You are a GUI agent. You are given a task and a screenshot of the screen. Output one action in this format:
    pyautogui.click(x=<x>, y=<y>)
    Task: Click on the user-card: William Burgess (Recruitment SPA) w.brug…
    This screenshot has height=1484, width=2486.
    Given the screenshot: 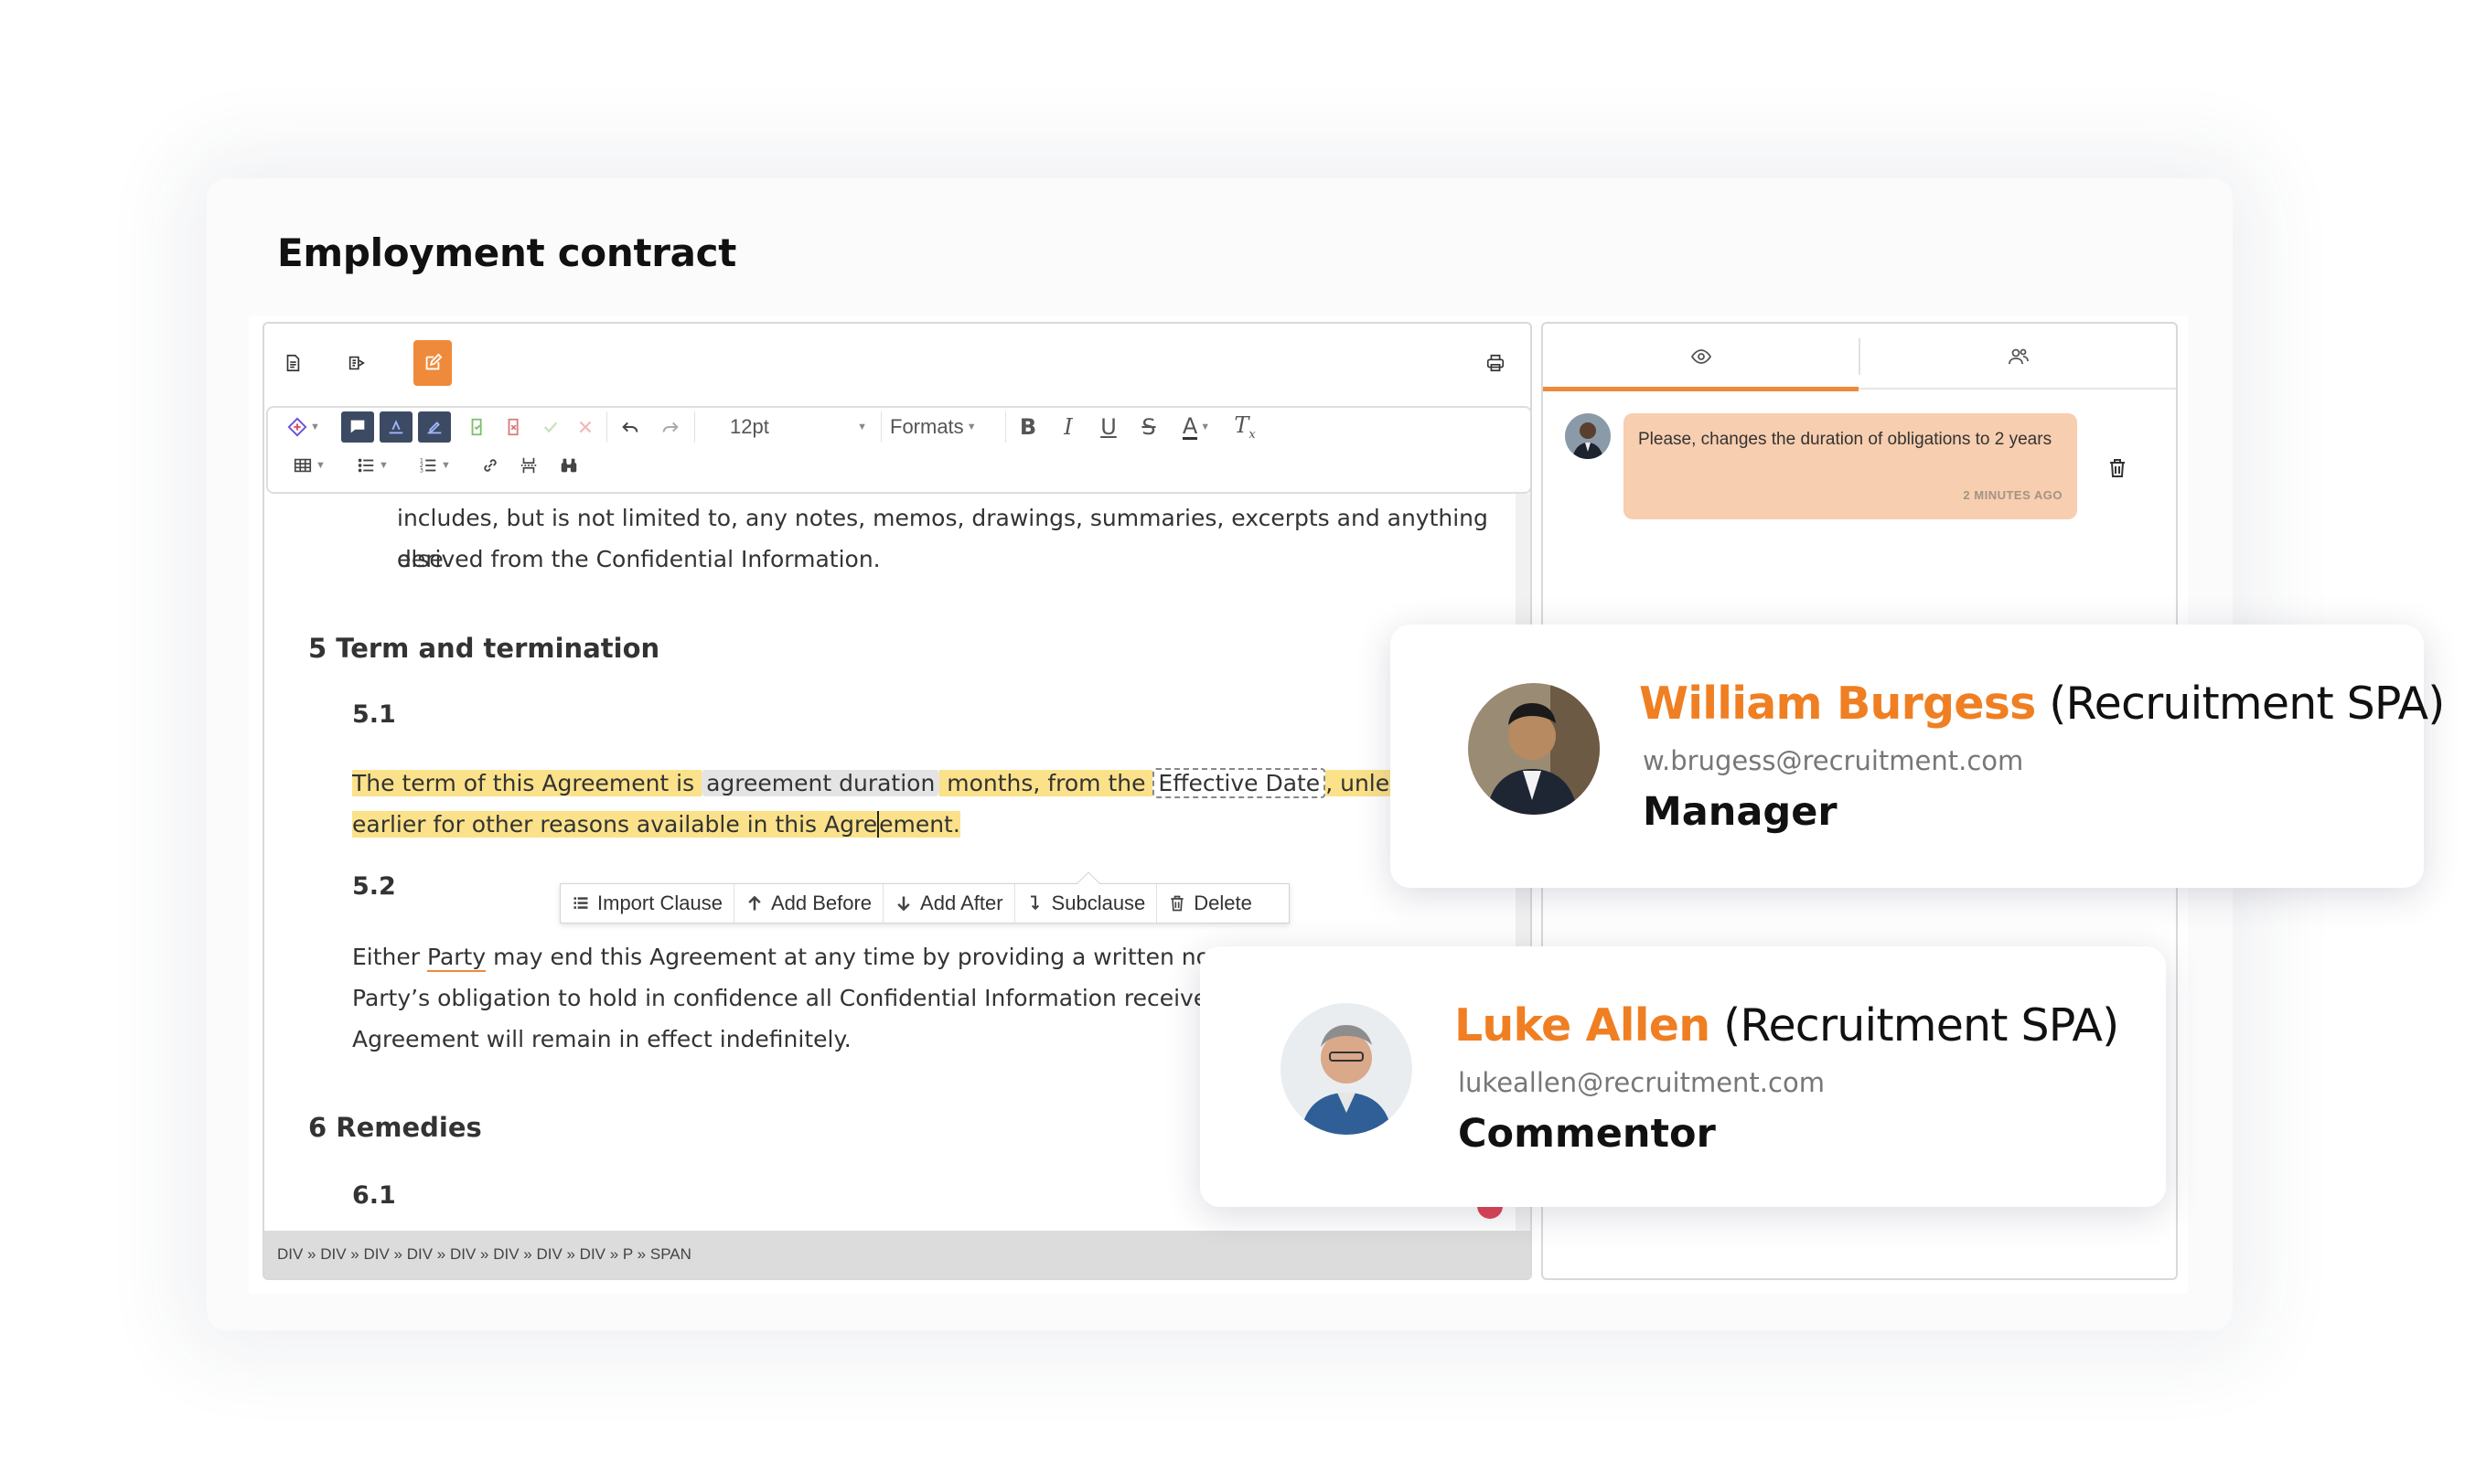 What is the action you would take?
    pyautogui.click(x=1917, y=756)
    